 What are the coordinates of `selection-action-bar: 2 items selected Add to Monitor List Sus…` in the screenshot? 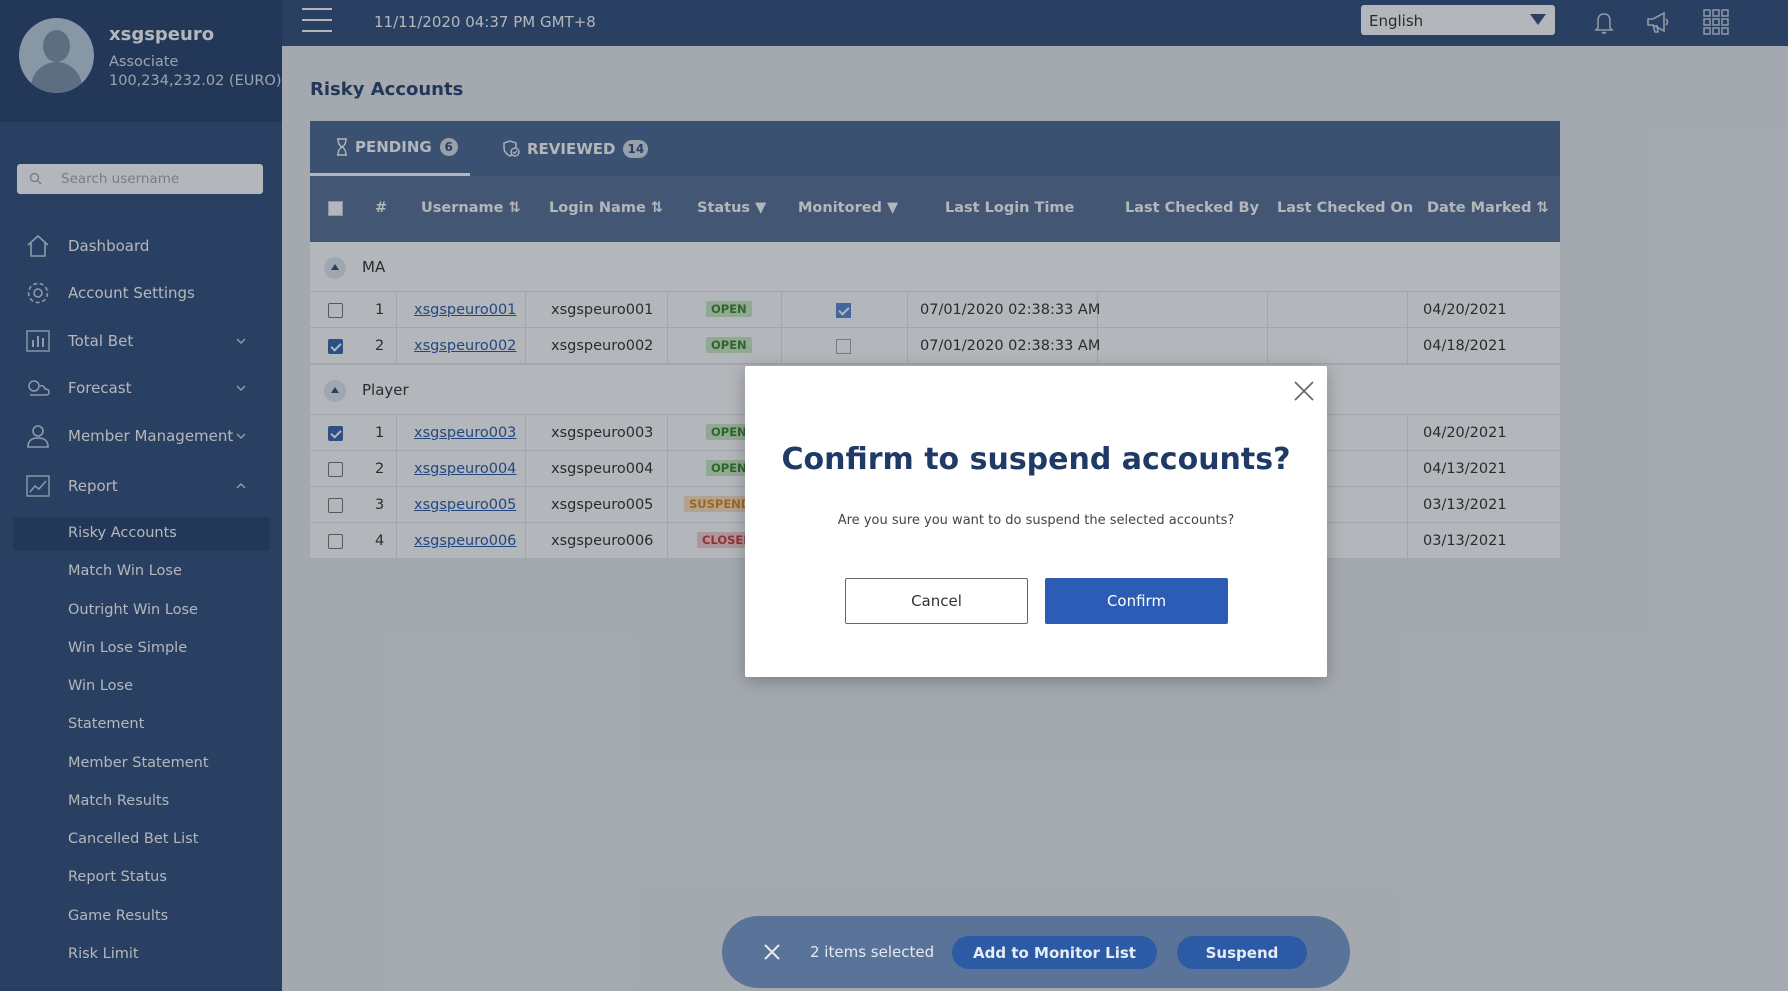 It's located at (1036, 952).